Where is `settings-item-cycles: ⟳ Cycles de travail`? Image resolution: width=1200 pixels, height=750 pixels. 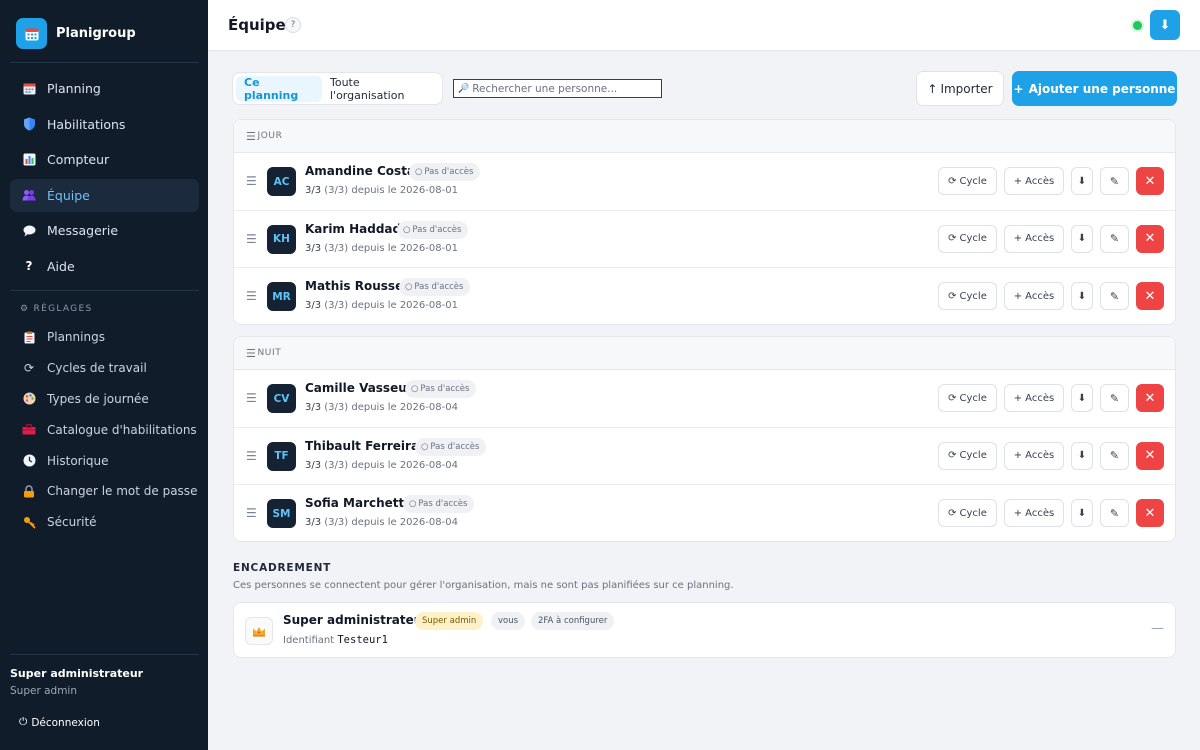 settings-item-cycles: ⟳ Cycles de travail is located at coordinates (104, 368).